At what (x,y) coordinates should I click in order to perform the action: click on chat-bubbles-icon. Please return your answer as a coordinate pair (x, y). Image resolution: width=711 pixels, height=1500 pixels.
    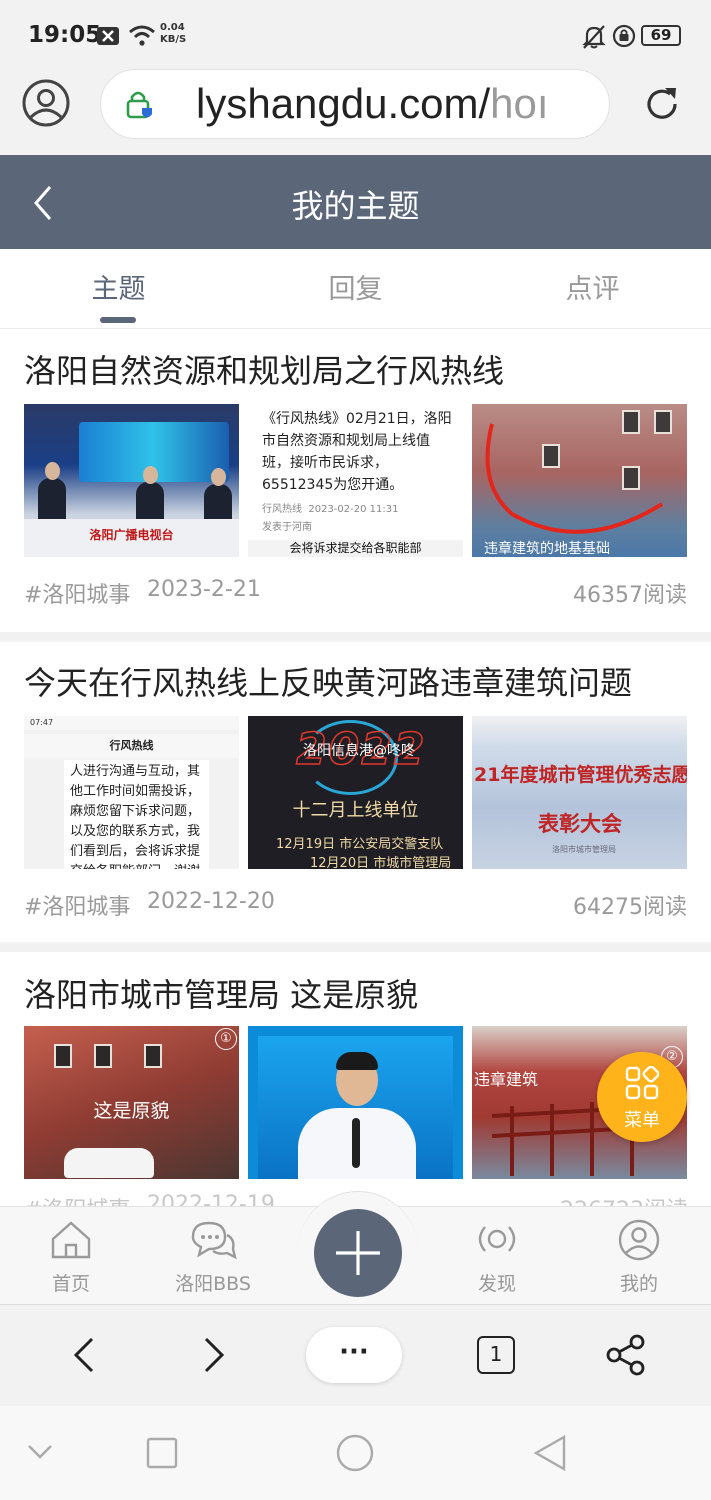
    Looking at the image, I should click on (214, 1240).